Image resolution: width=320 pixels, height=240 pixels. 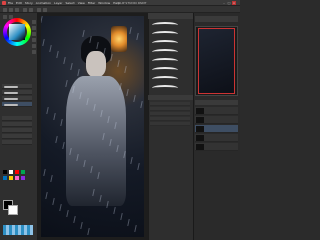 What do you see at coordinates (34, 40) in the screenshot?
I see `fill-icon` at bounding box center [34, 40].